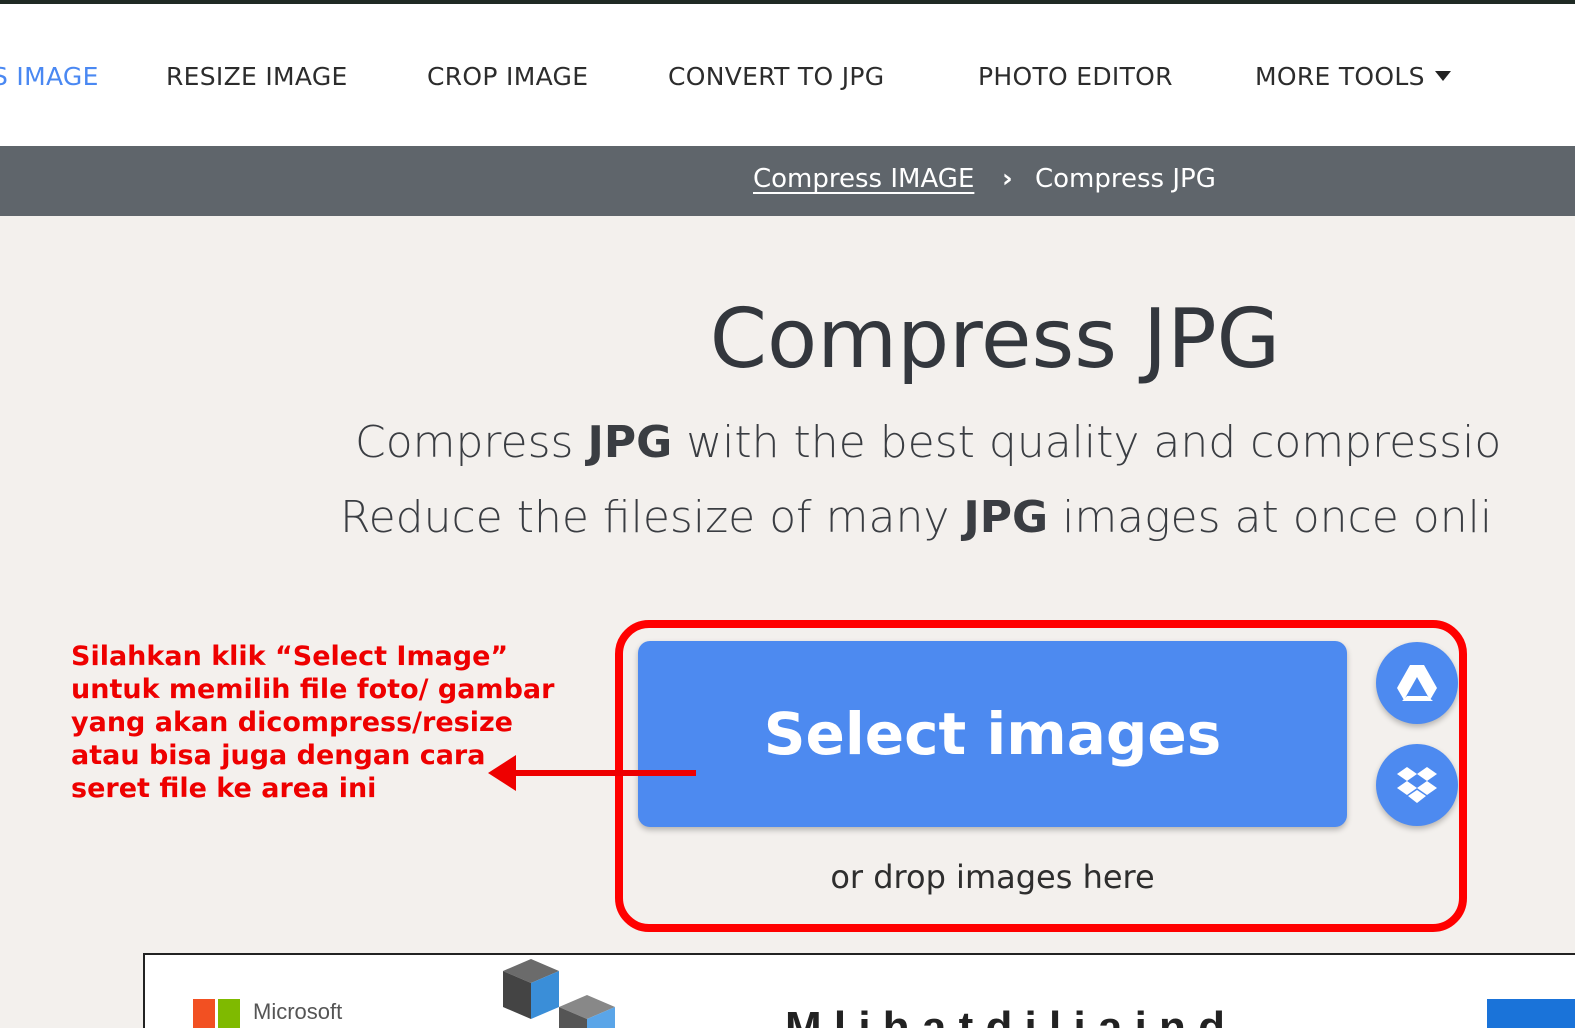 Image resolution: width=1575 pixels, height=1028 pixels. Describe the element at coordinates (298, 1011) in the screenshot. I see `ad-brand: Microsoft` at that location.